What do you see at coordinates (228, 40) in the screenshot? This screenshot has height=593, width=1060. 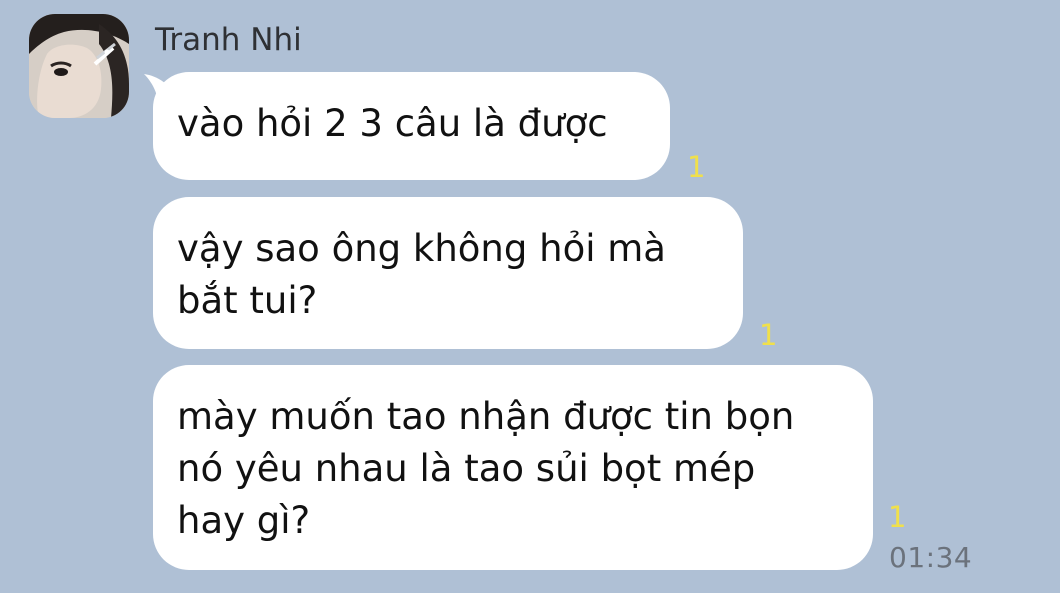 I see `sender-name: Tranh Nhi` at bounding box center [228, 40].